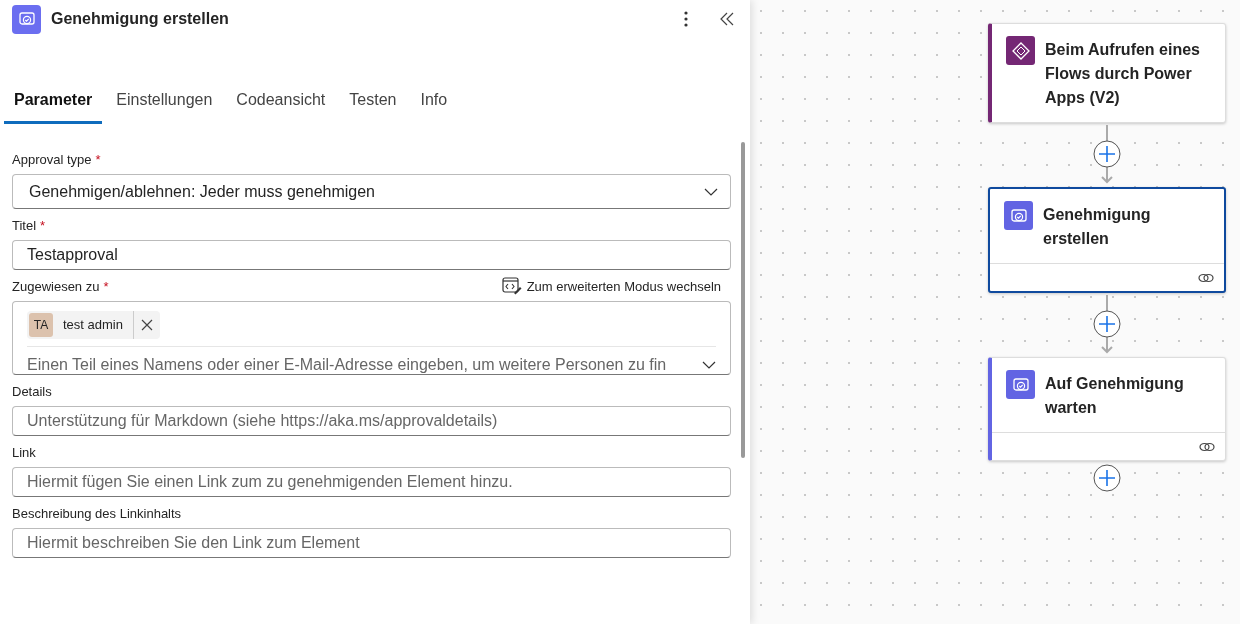 The image size is (1240, 624). I want to click on flow-step-card: Genehmigung erstellen, so click(1107, 240).